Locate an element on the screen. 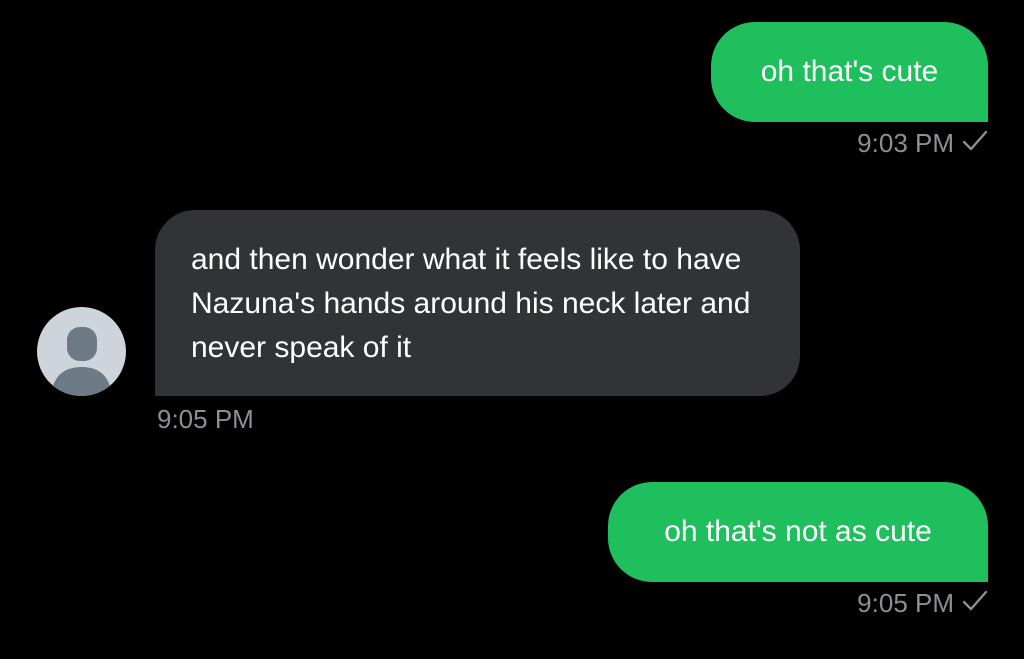 This screenshot has width=1024, height=659. message-text: oh that's cute is located at coordinates (849, 71).